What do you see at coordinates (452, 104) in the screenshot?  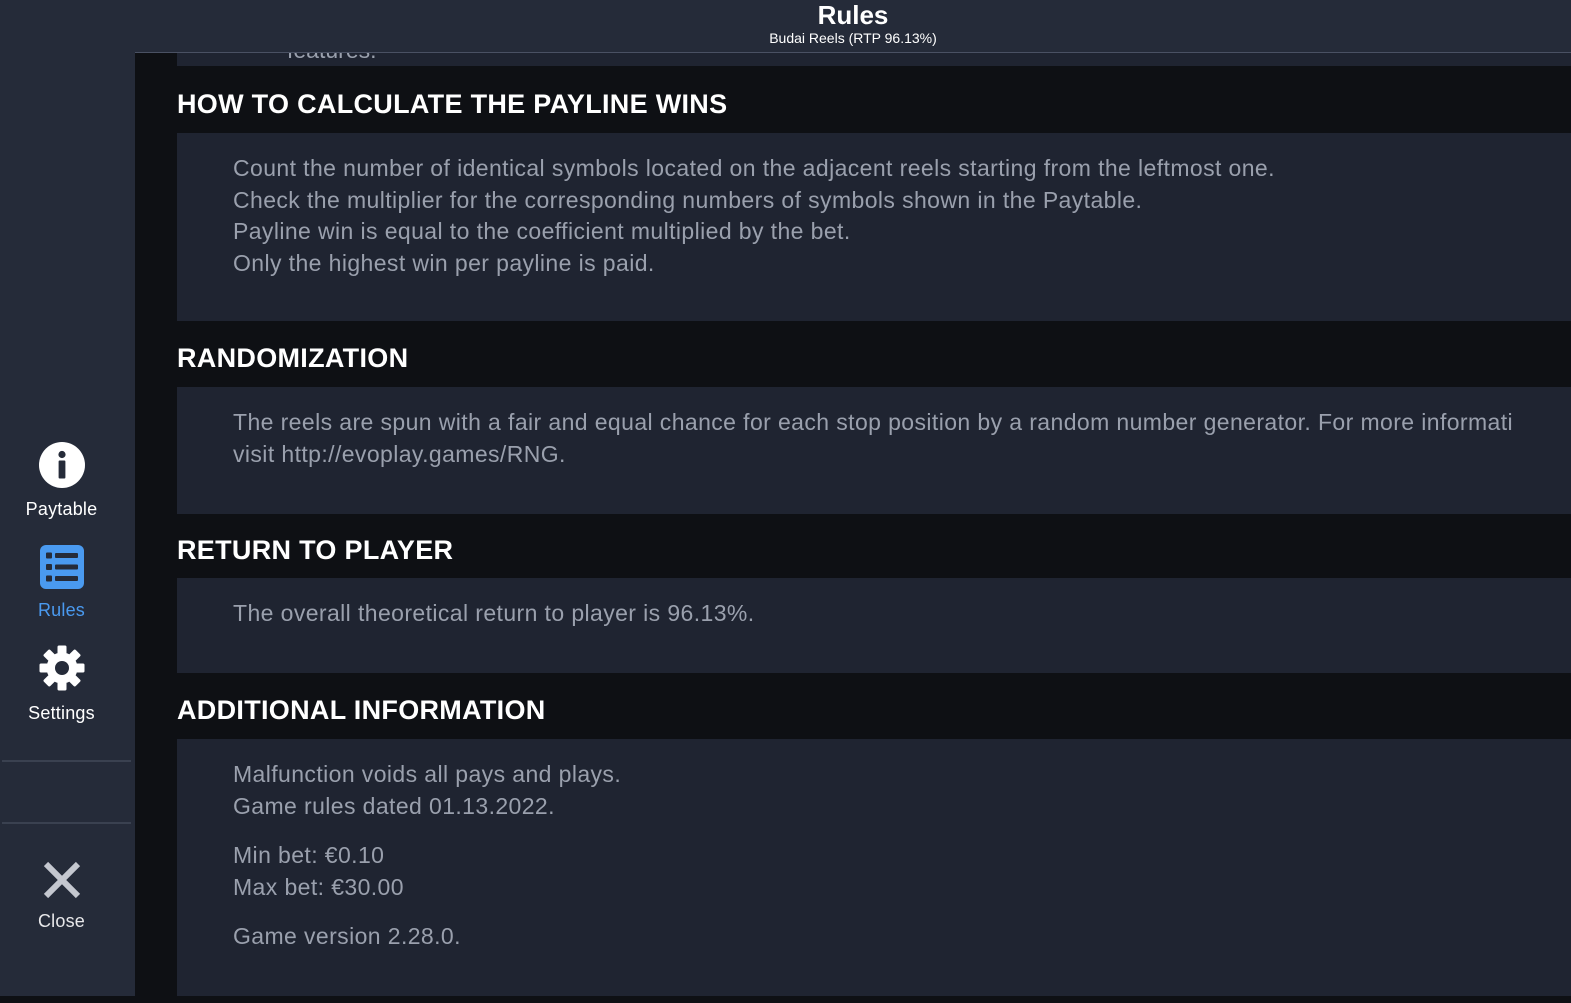 I see `section-title-payline-wins: HOW TO CALCULATE THE PAYLINE WINS` at bounding box center [452, 104].